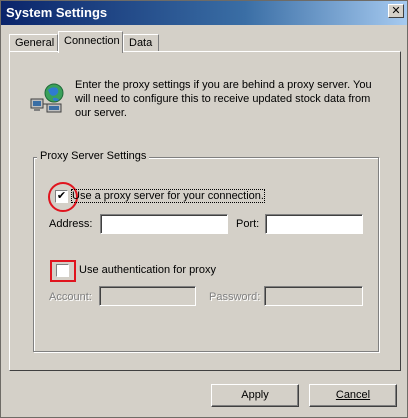 Image resolution: width=408 pixels, height=418 pixels. What do you see at coordinates (248, 224) in the screenshot?
I see `port-label: Port:` at bounding box center [248, 224].